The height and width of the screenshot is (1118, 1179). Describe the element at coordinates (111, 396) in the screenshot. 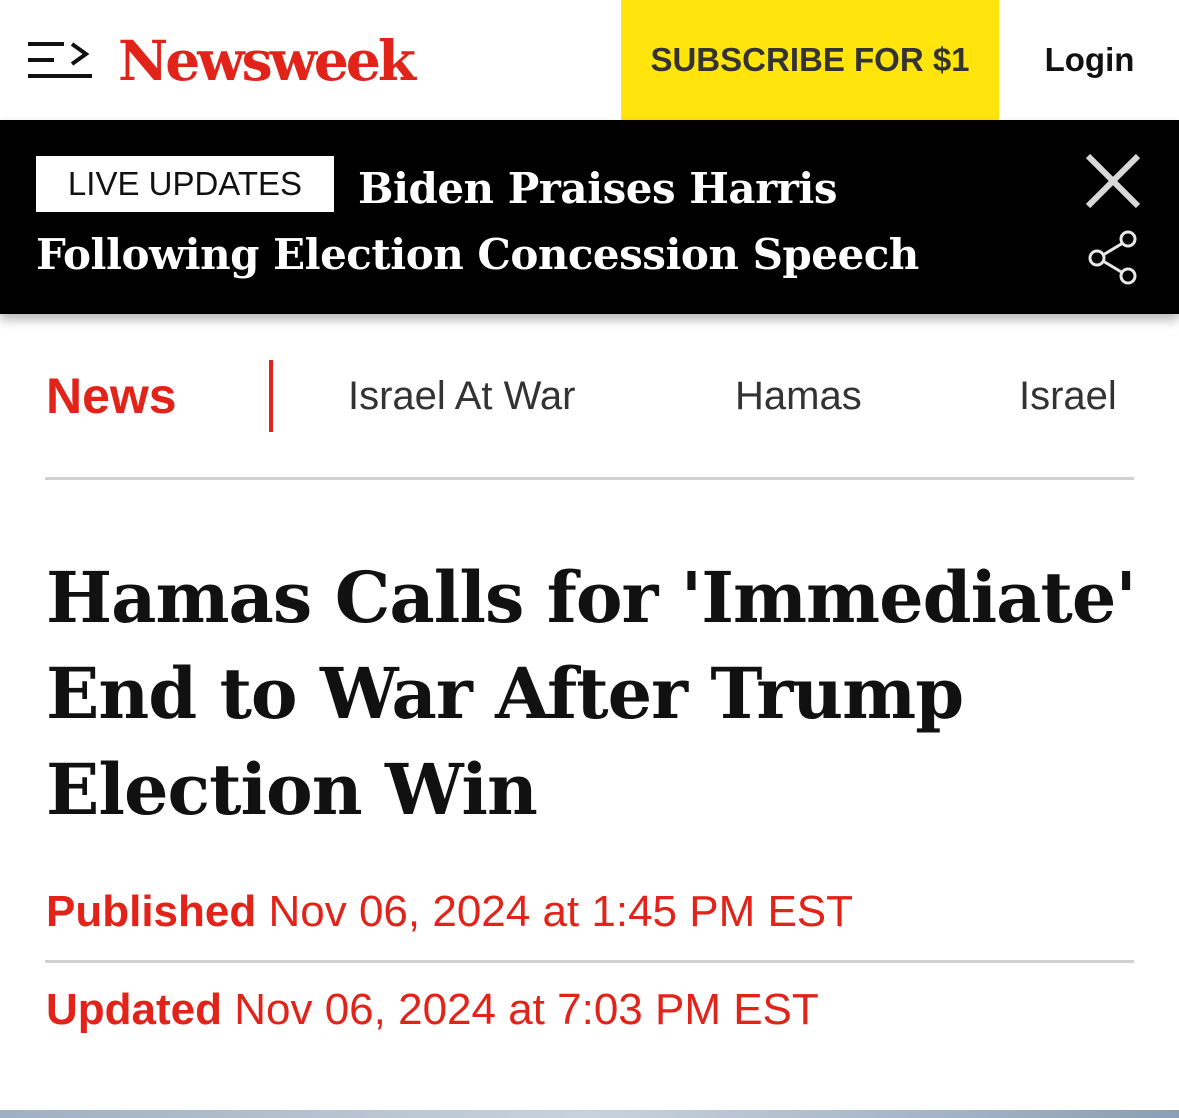

I see `category-news: News` at that location.